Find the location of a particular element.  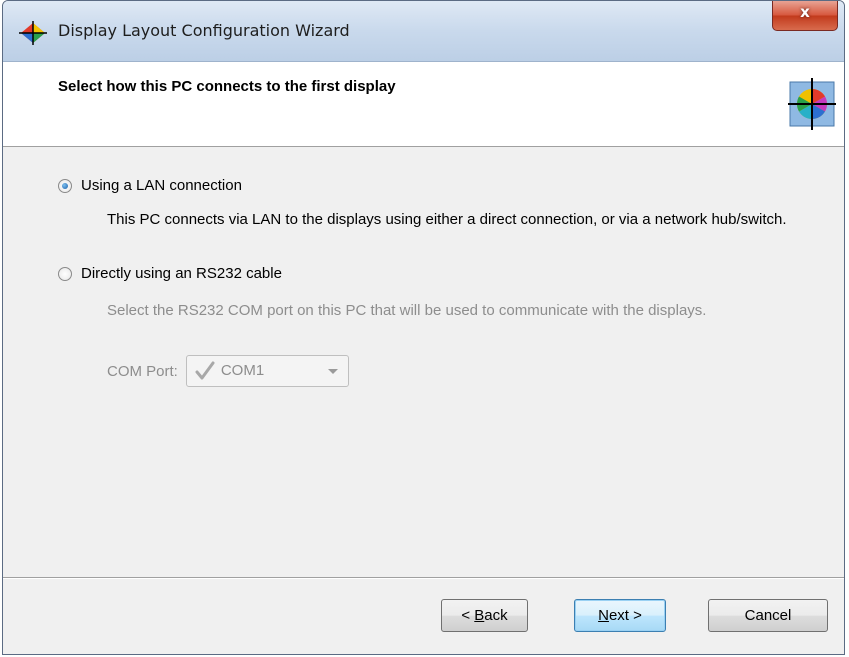

next-button: Next > is located at coordinates (620, 615).